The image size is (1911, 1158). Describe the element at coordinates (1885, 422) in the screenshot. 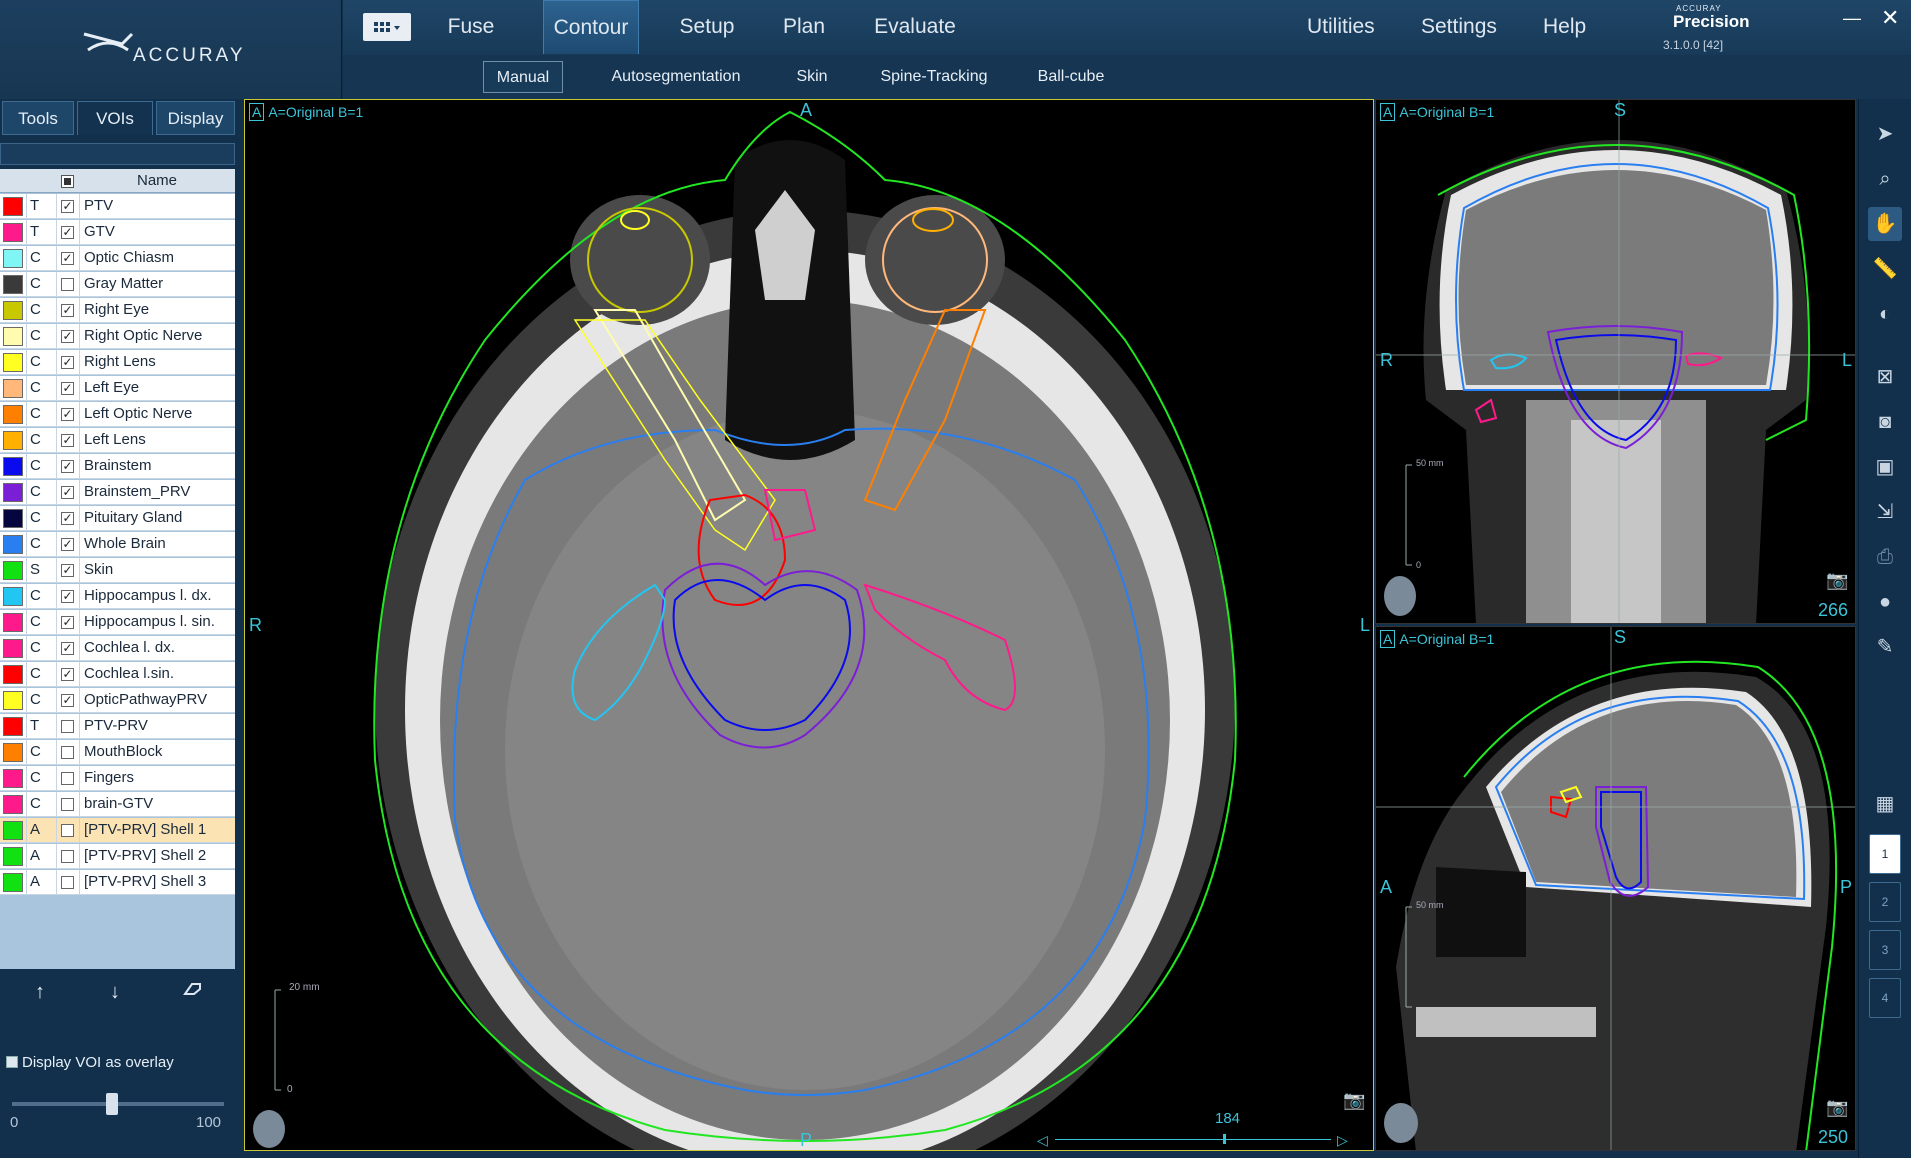

I see `screenshot-icon: ◙` at that location.